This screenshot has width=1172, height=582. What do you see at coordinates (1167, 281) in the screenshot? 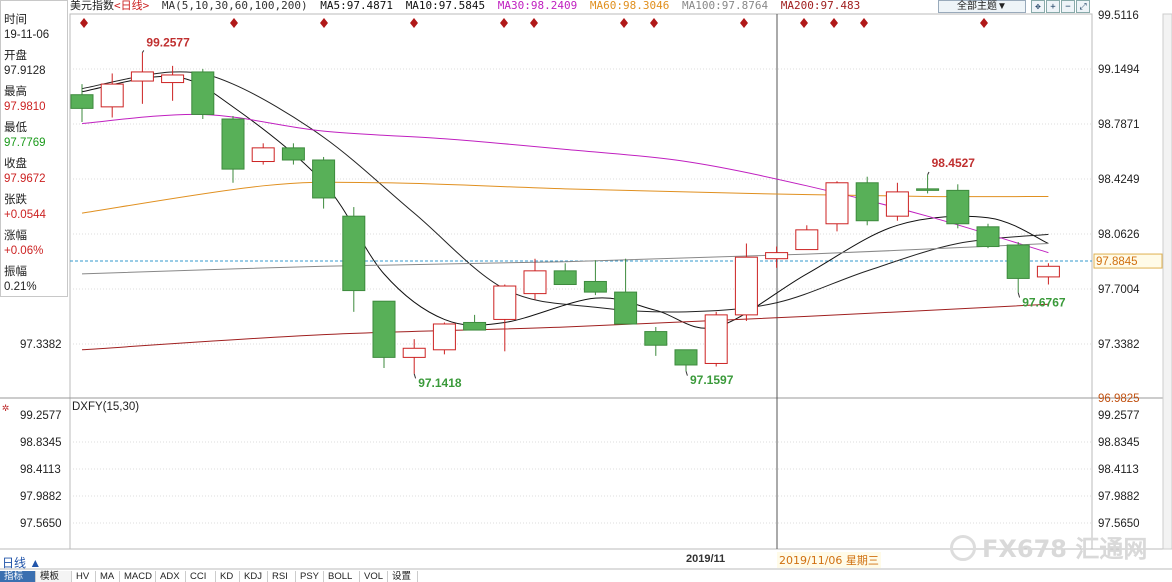
I see `side-scrollbar` at bounding box center [1167, 281].